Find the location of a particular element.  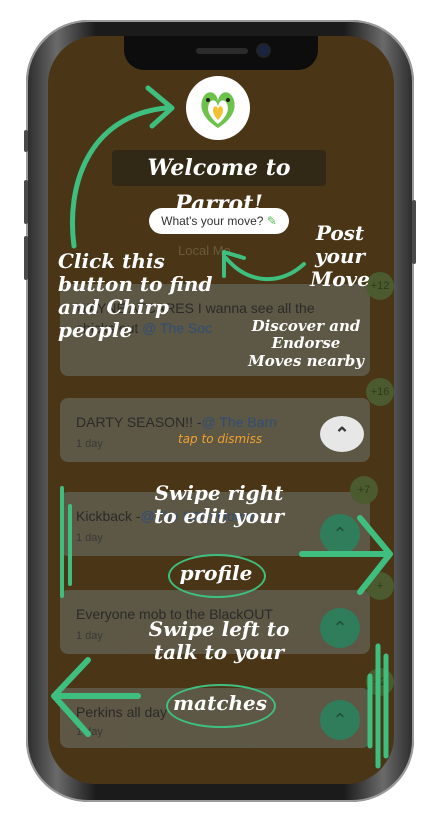

power-button is located at coordinates (414, 232).